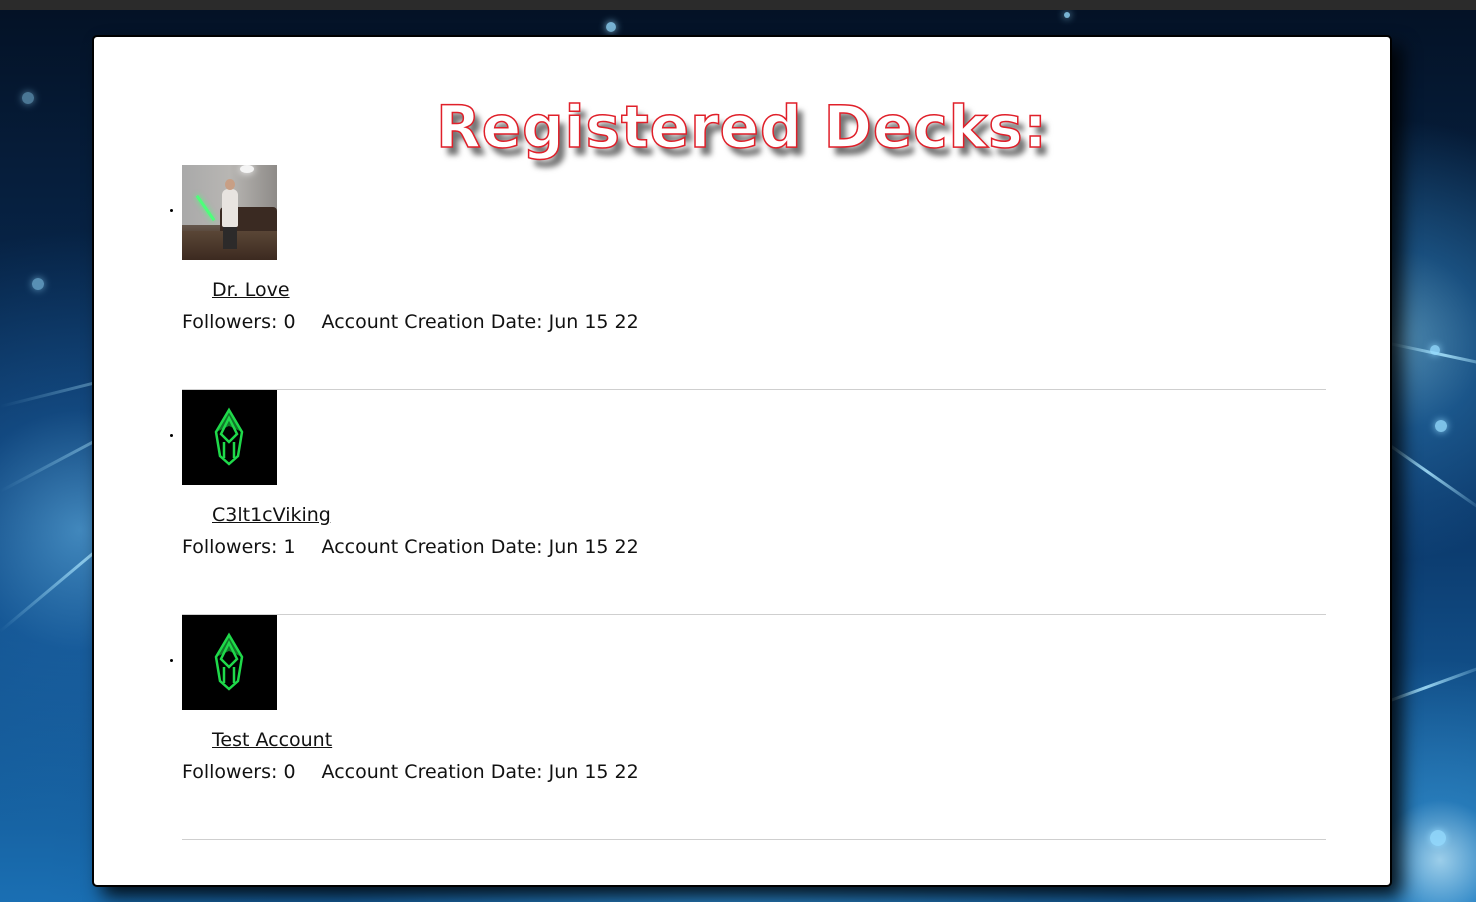 Image resolution: width=1476 pixels, height=902 pixels. What do you see at coordinates (741, 127) in the screenshot?
I see `page-title: Registered Decks:` at bounding box center [741, 127].